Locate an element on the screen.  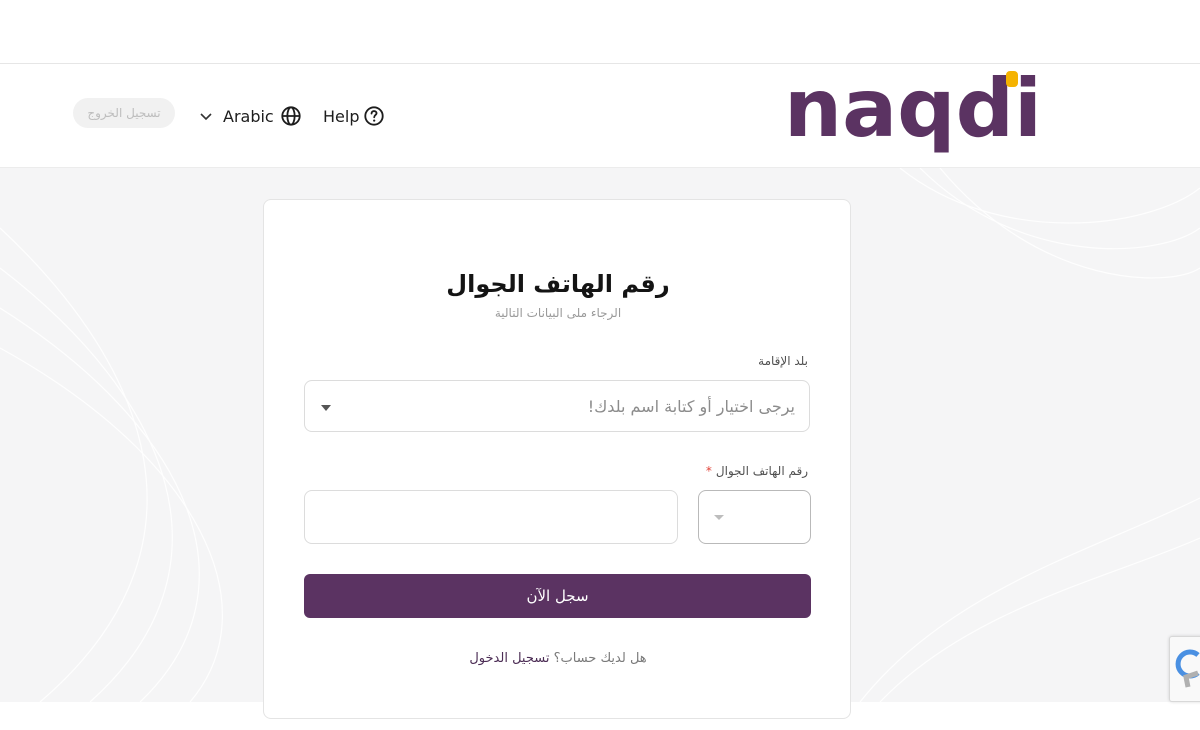
logo-text: naqdi is located at coordinates (913, 112).